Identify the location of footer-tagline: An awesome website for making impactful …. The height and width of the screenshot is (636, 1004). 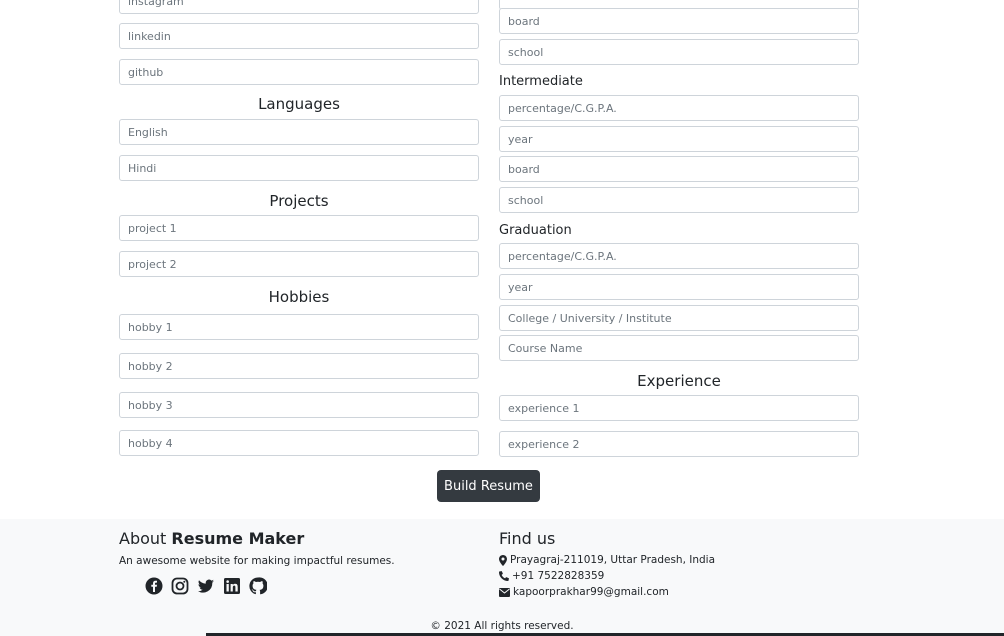
(257, 561).